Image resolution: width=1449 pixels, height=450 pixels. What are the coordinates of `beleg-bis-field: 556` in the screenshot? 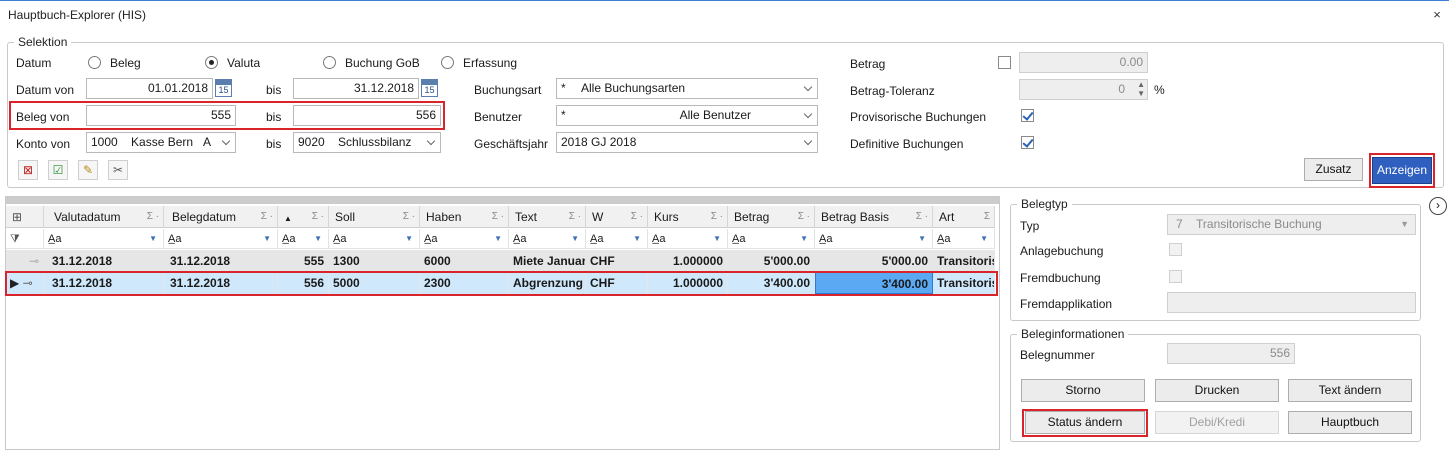 It's located at (367, 115).